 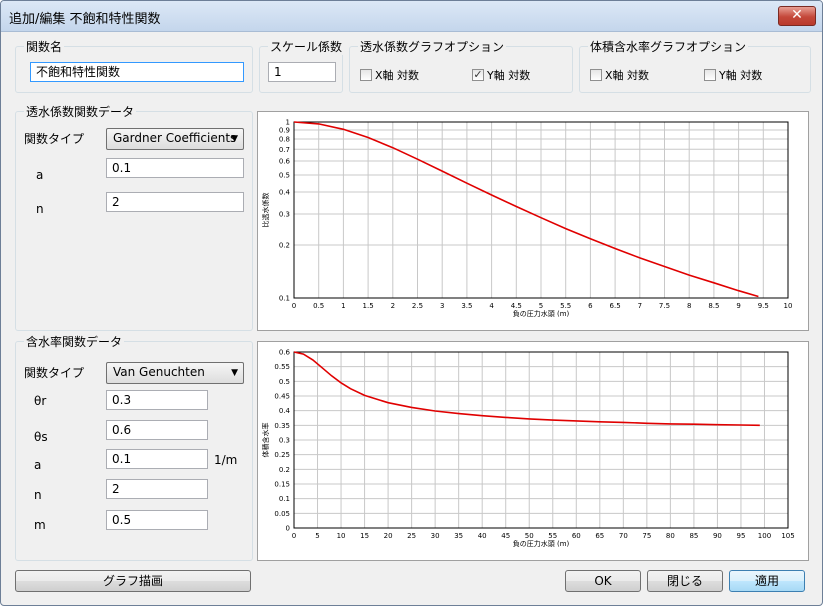 What do you see at coordinates (288, 529) in the screenshot?
I see `y-tick-label: 0` at bounding box center [288, 529].